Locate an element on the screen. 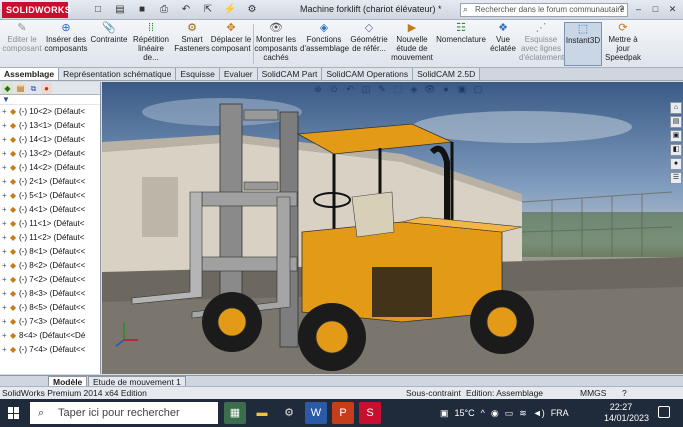  show-hidden-icons-icon: ^ is located at coordinates (483, 413).